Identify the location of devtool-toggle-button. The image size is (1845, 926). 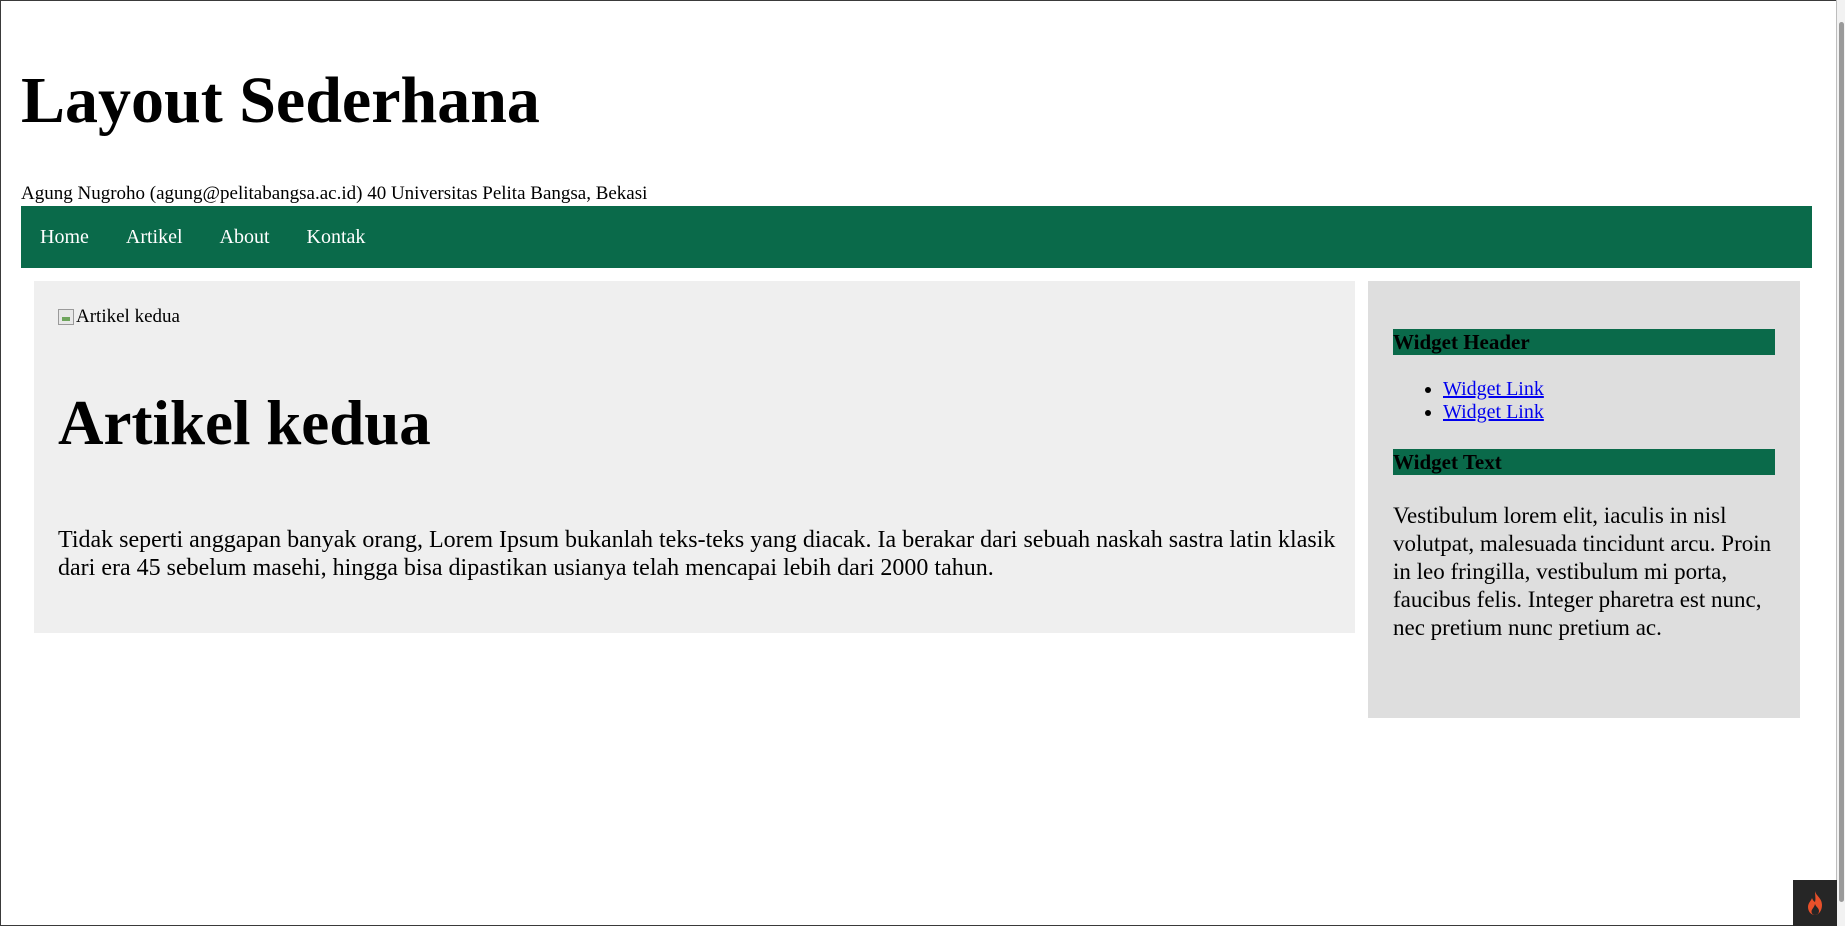
(1815, 903).